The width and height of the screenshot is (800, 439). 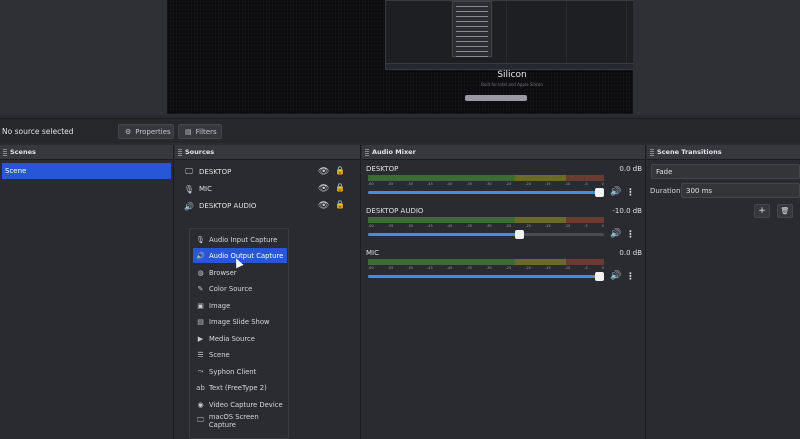 What do you see at coordinates (268, 206) in the screenshot?
I see `source-item-desktop-audio: 🔊 DESKTOP AUDIO 👁 🔒` at bounding box center [268, 206].